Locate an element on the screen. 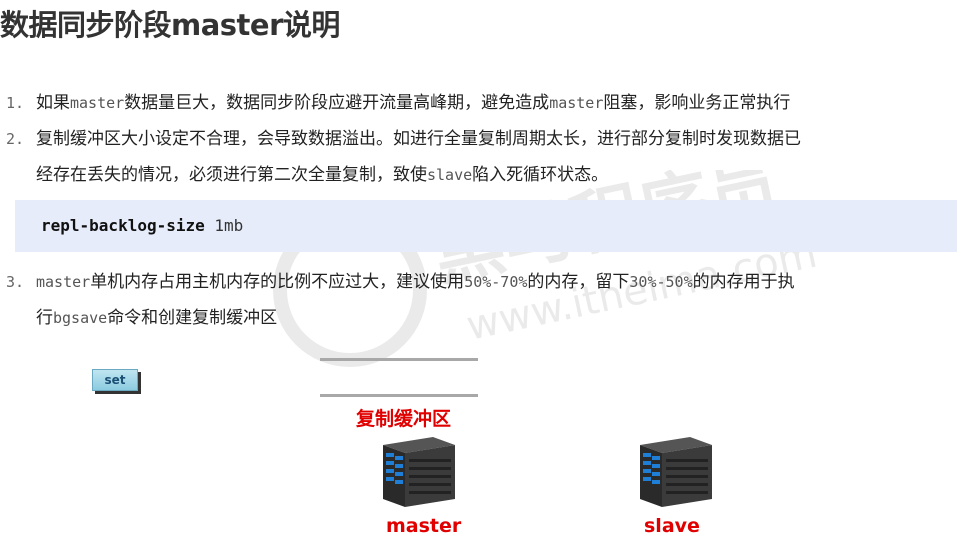  code-line: repl-backlog-size 1mb is located at coordinates (142, 225).